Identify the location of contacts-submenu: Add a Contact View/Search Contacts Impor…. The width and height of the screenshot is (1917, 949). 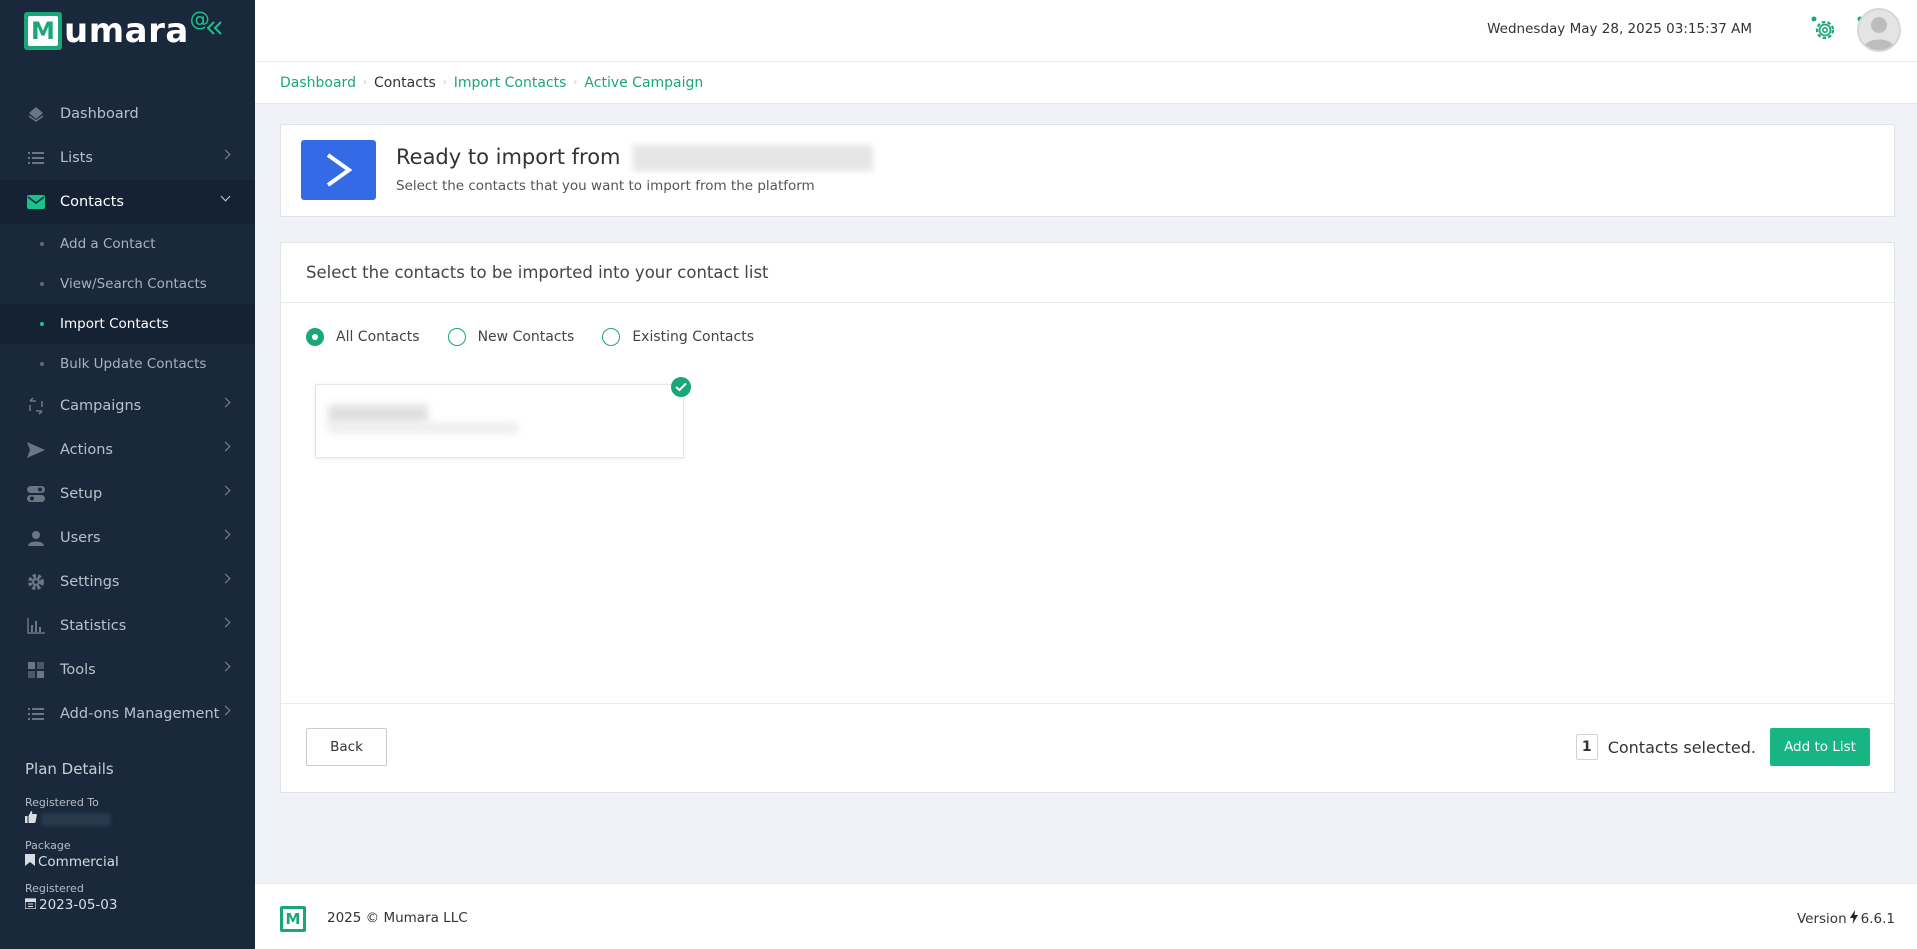
(127, 304).